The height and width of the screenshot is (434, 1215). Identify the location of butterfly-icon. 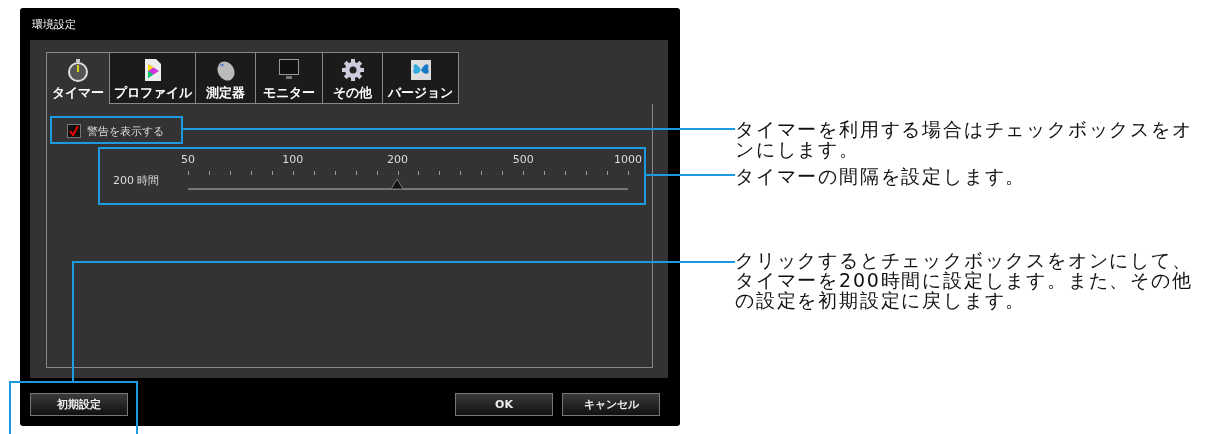
(420, 70).